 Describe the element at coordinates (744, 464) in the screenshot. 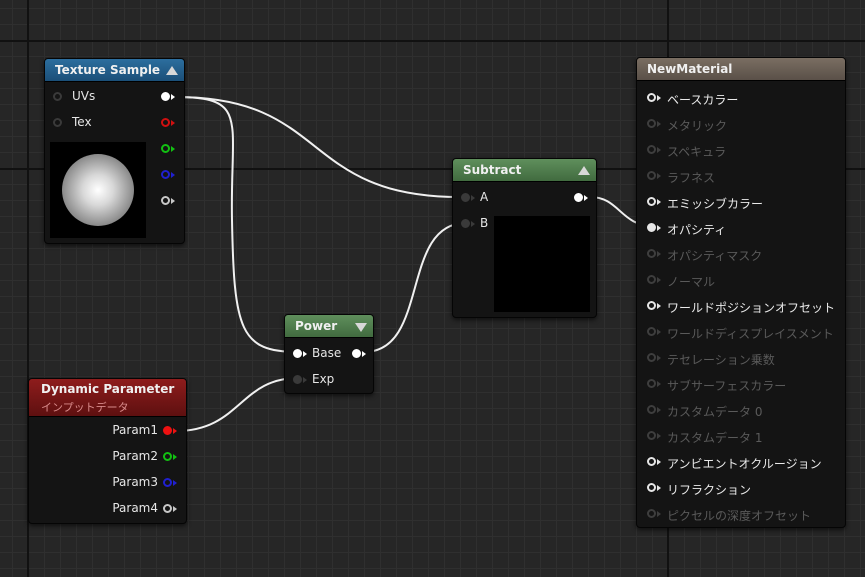

I see `material-input-label: アンビエントオクルージョン` at that location.